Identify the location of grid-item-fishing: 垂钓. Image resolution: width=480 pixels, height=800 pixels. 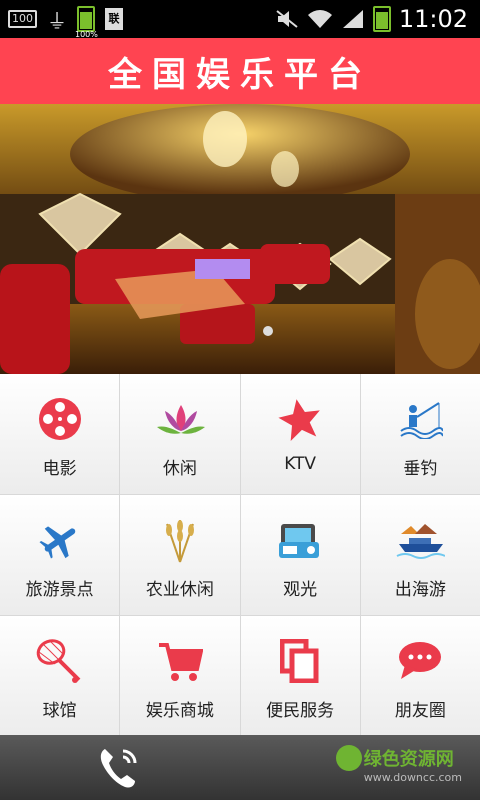
(420, 434).